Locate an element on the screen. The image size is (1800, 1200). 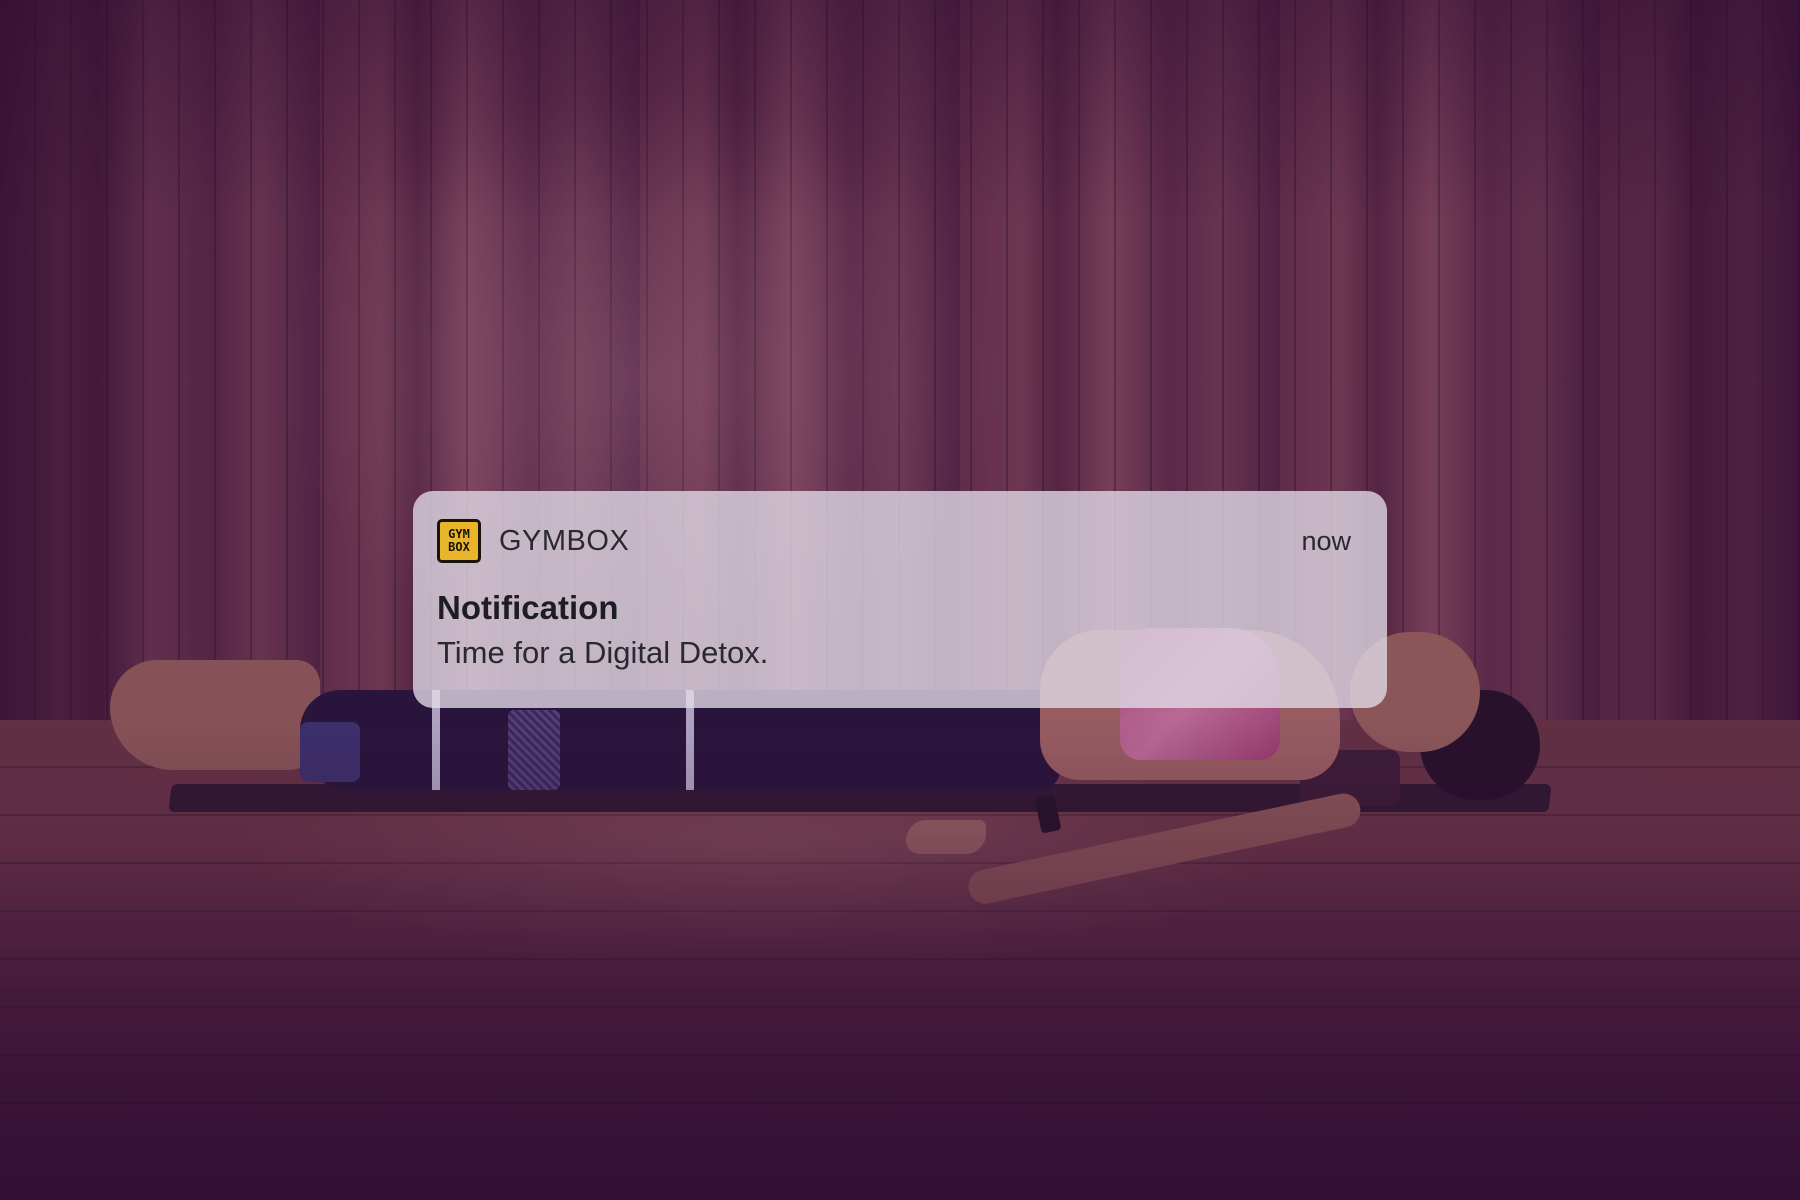
gymbox-logo-icon: GYM BOX is located at coordinates (459, 541).